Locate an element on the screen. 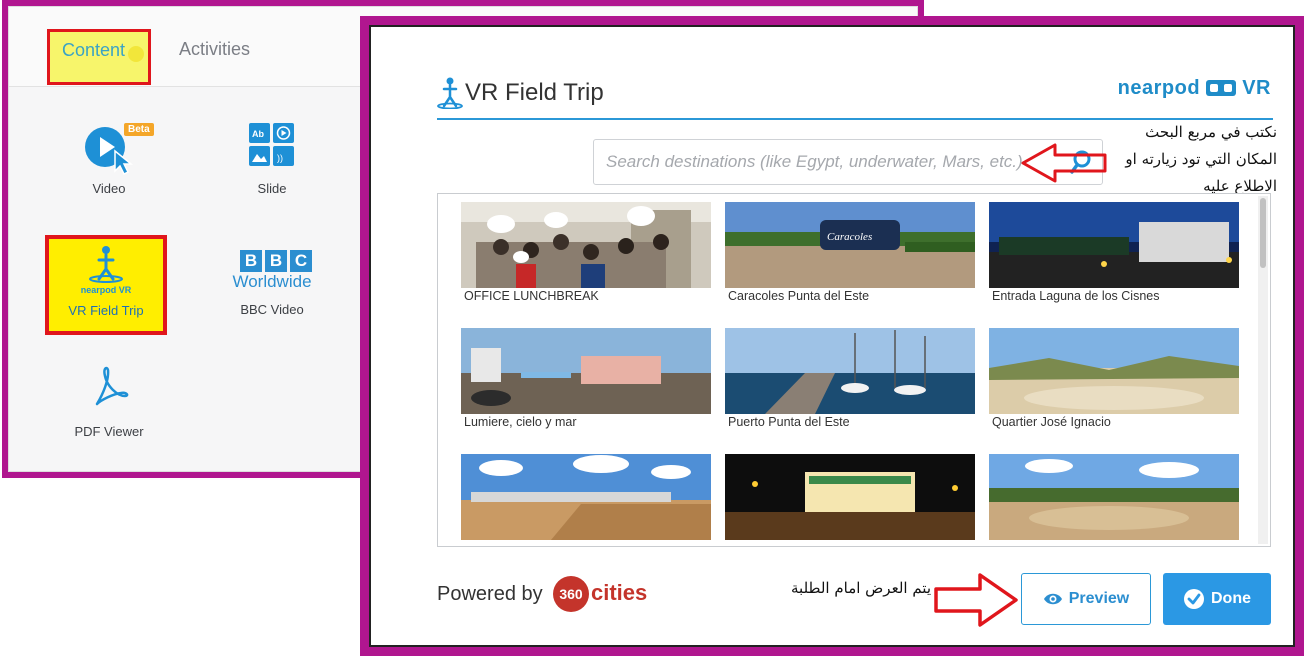 This screenshot has height=656, width=1305. eye-icon is located at coordinates (1052, 599).